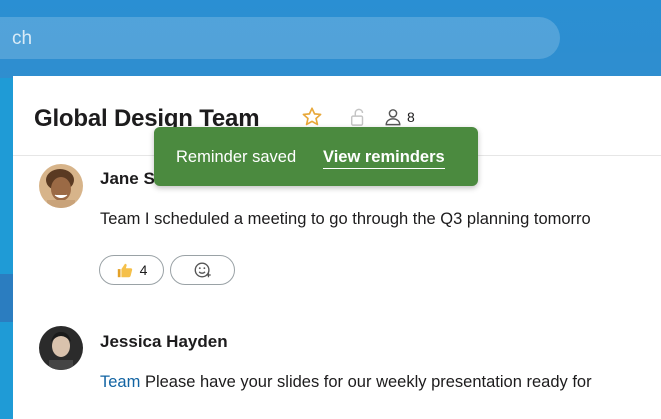  What do you see at coordinates (384, 158) in the screenshot?
I see `view-reminders-link: View reminders` at bounding box center [384, 158].